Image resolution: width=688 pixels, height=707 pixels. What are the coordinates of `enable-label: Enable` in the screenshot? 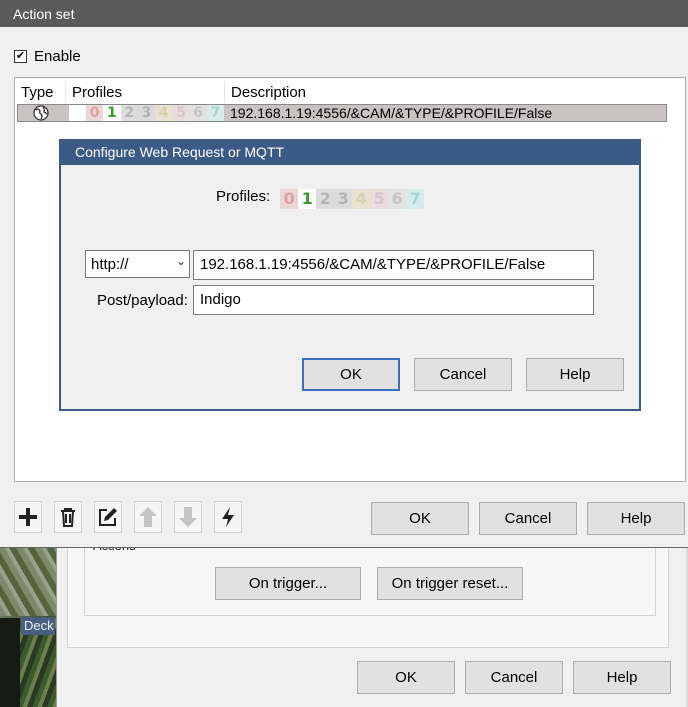 It's located at (57, 56).